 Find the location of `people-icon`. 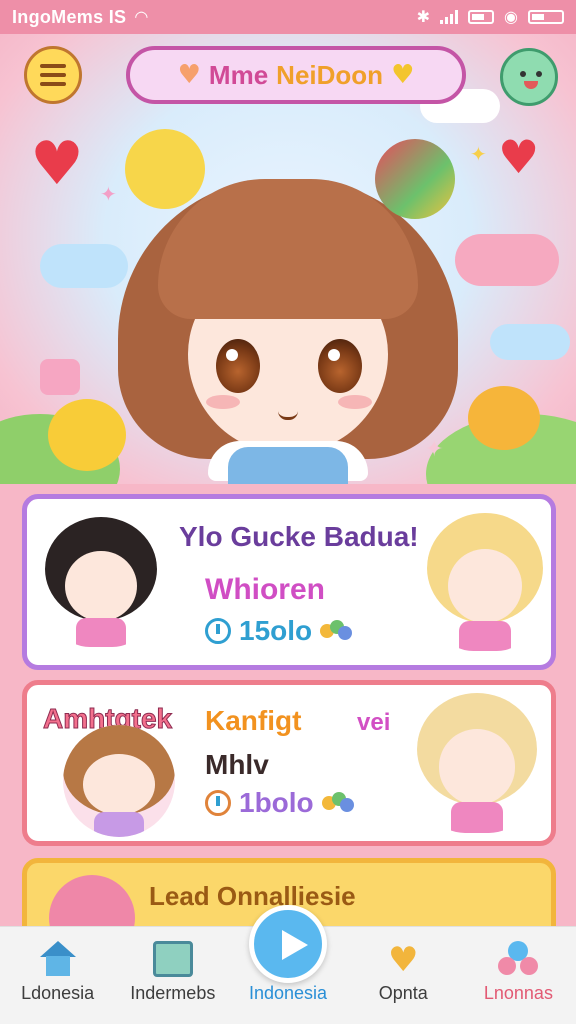

people-icon is located at coordinates (518, 959).